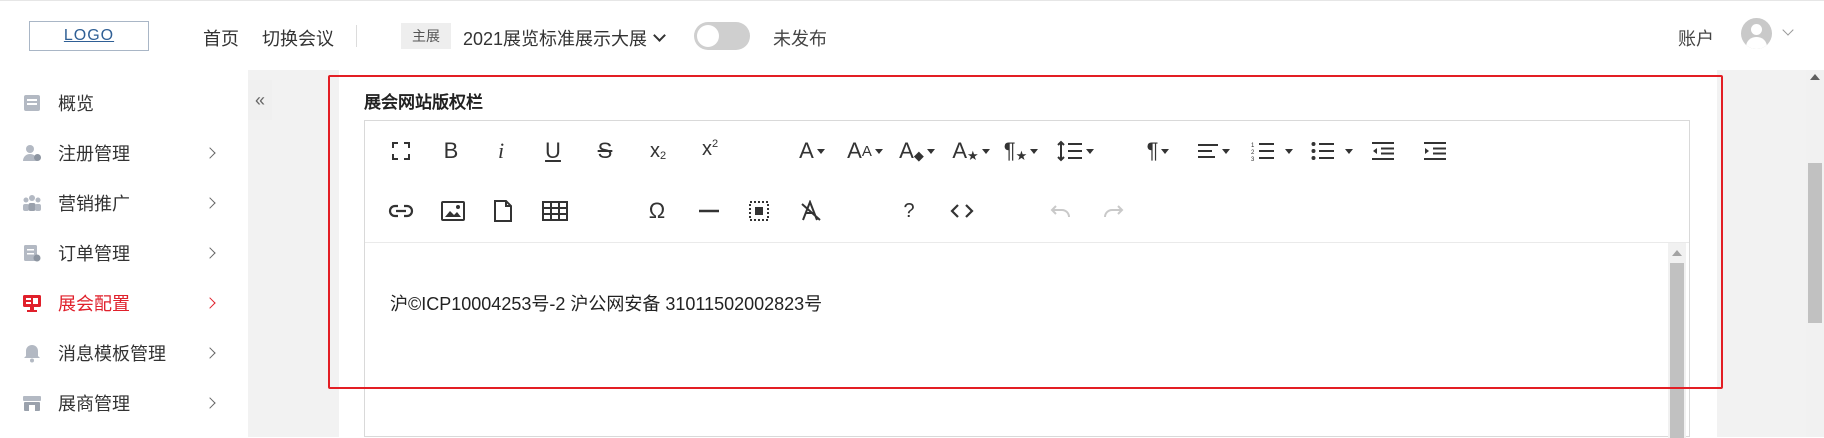 This screenshot has height=438, width=1824. I want to click on undo-icon, so click(1061, 211).